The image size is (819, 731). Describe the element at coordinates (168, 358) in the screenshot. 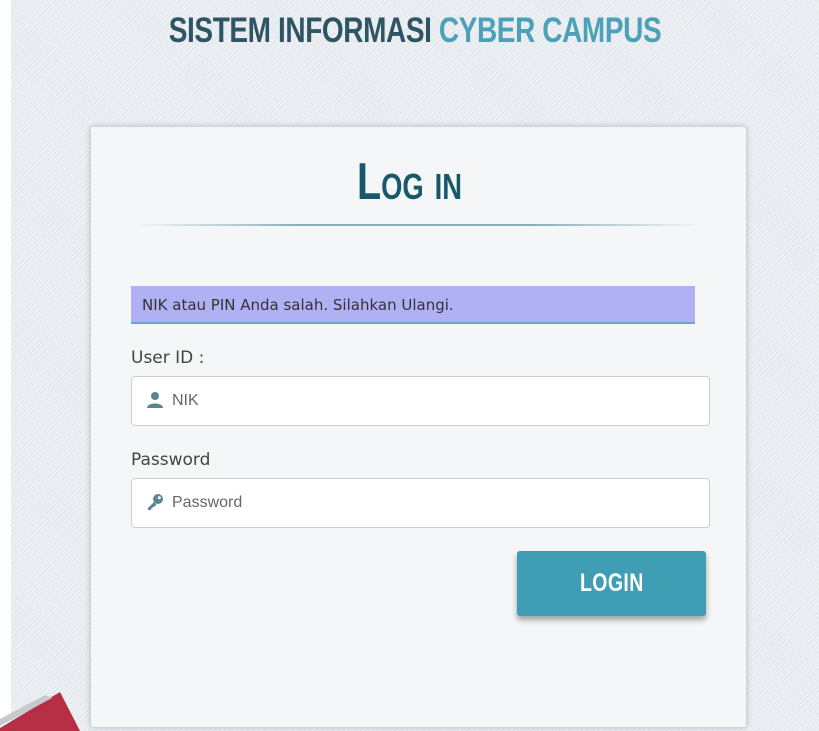

I see `user-id-label: User ID :` at that location.